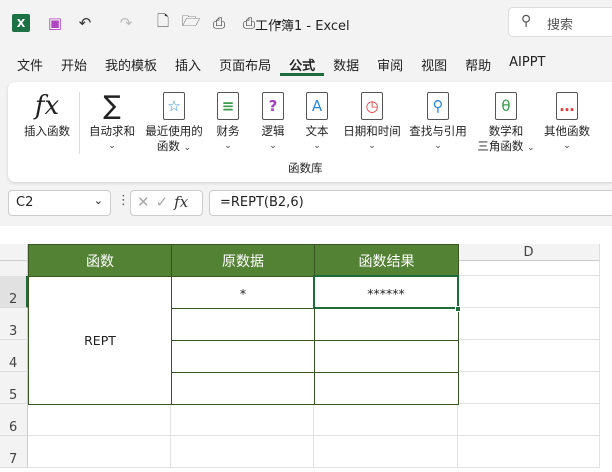  What do you see at coordinates (165, 202) in the screenshot?
I see `confirm-icon: ✓` at bounding box center [165, 202].